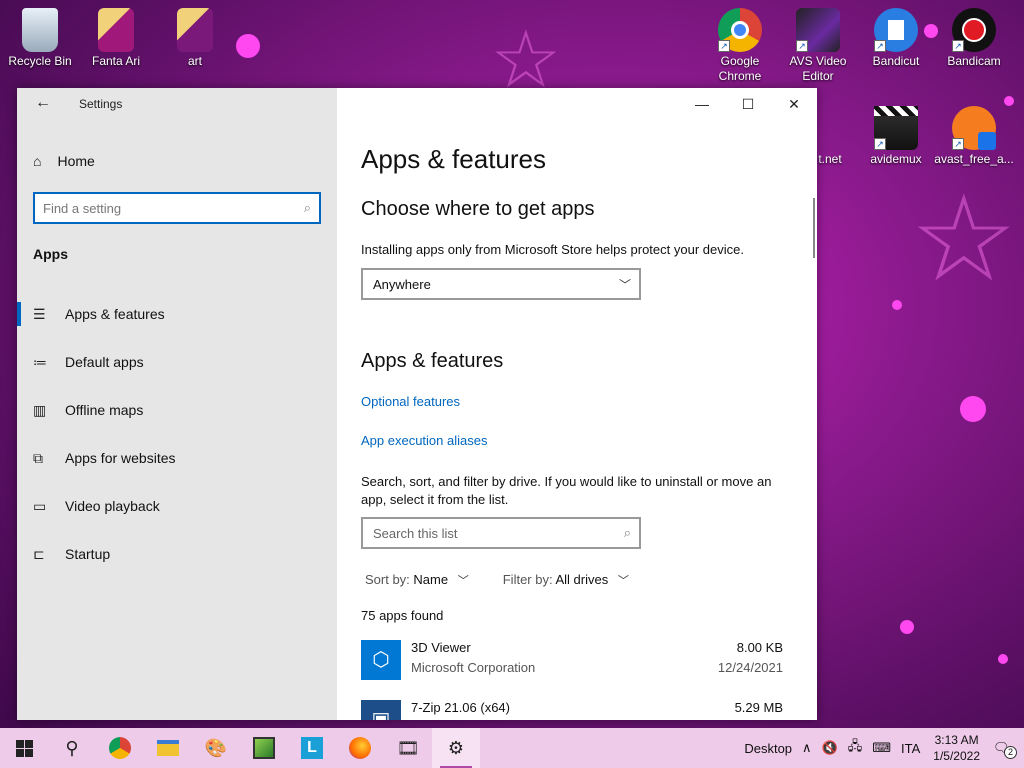  I want to click on home-label: Home, so click(76, 161).